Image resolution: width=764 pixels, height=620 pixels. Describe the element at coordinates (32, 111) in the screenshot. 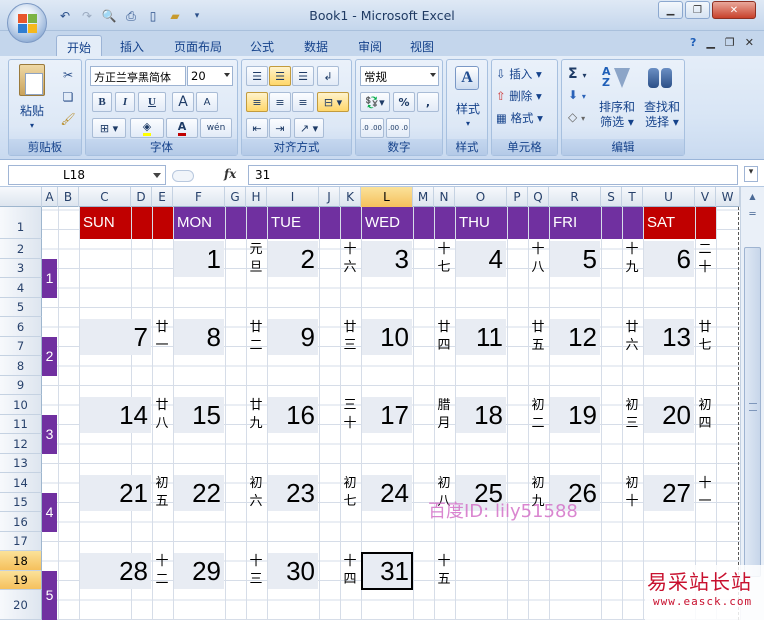

I see `paste-label: 粘贴` at that location.